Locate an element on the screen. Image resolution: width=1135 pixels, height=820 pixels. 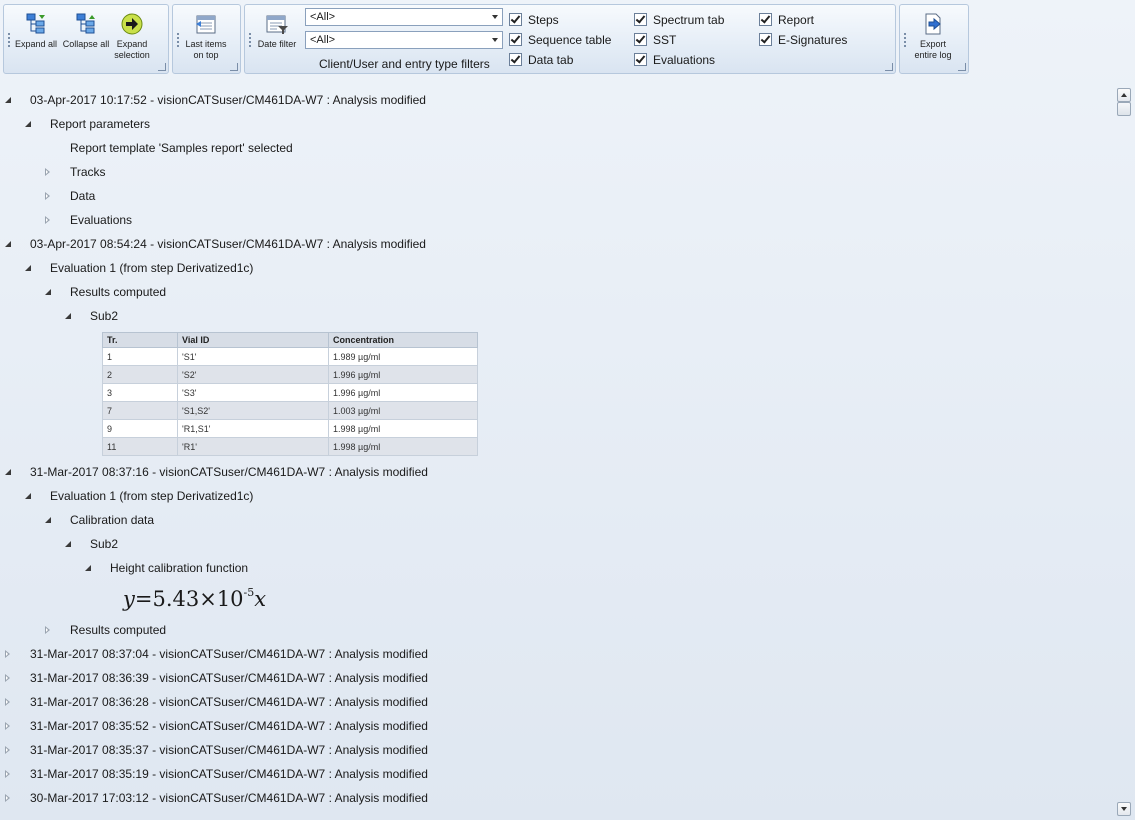
date-filter-button: Date filter is located at coordinates (277, 29).